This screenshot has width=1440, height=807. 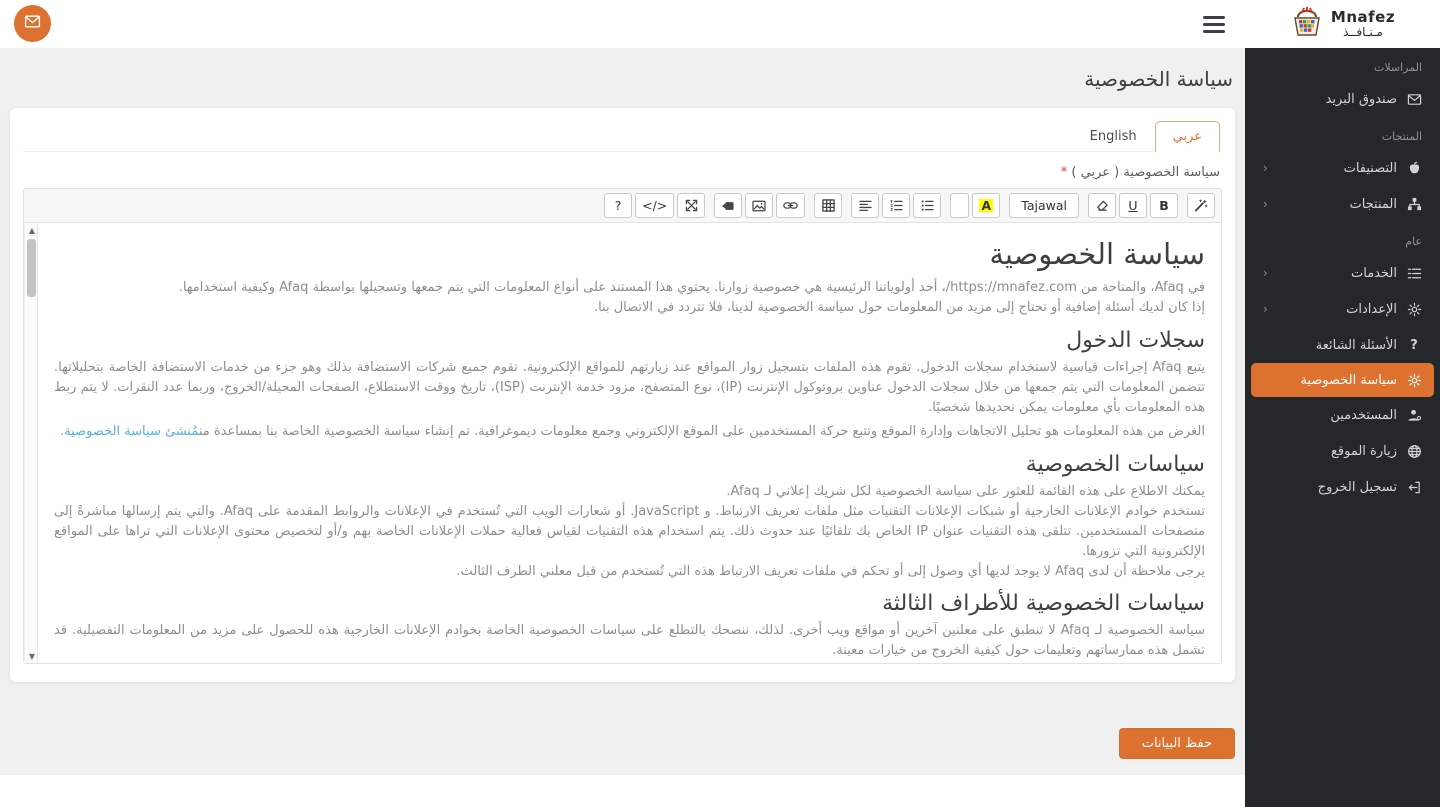 What do you see at coordinates (1414, 204) in the screenshot?
I see `sitemap-icon` at bounding box center [1414, 204].